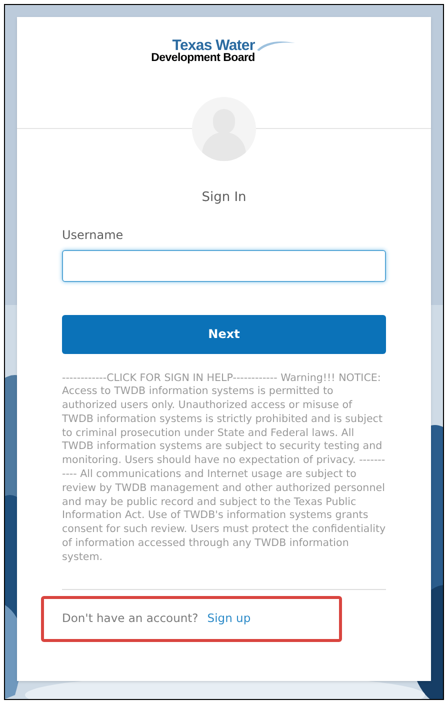  What do you see at coordinates (93, 235) in the screenshot?
I see `username-label: Username` at bounding box center [93, 235].